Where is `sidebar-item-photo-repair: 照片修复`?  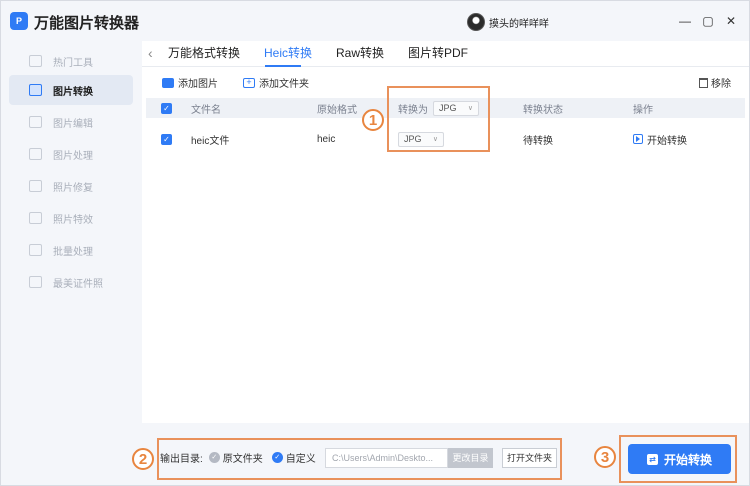
sidebar-item-photo-repair: 照片修复 is located at coordinates (71, 186).